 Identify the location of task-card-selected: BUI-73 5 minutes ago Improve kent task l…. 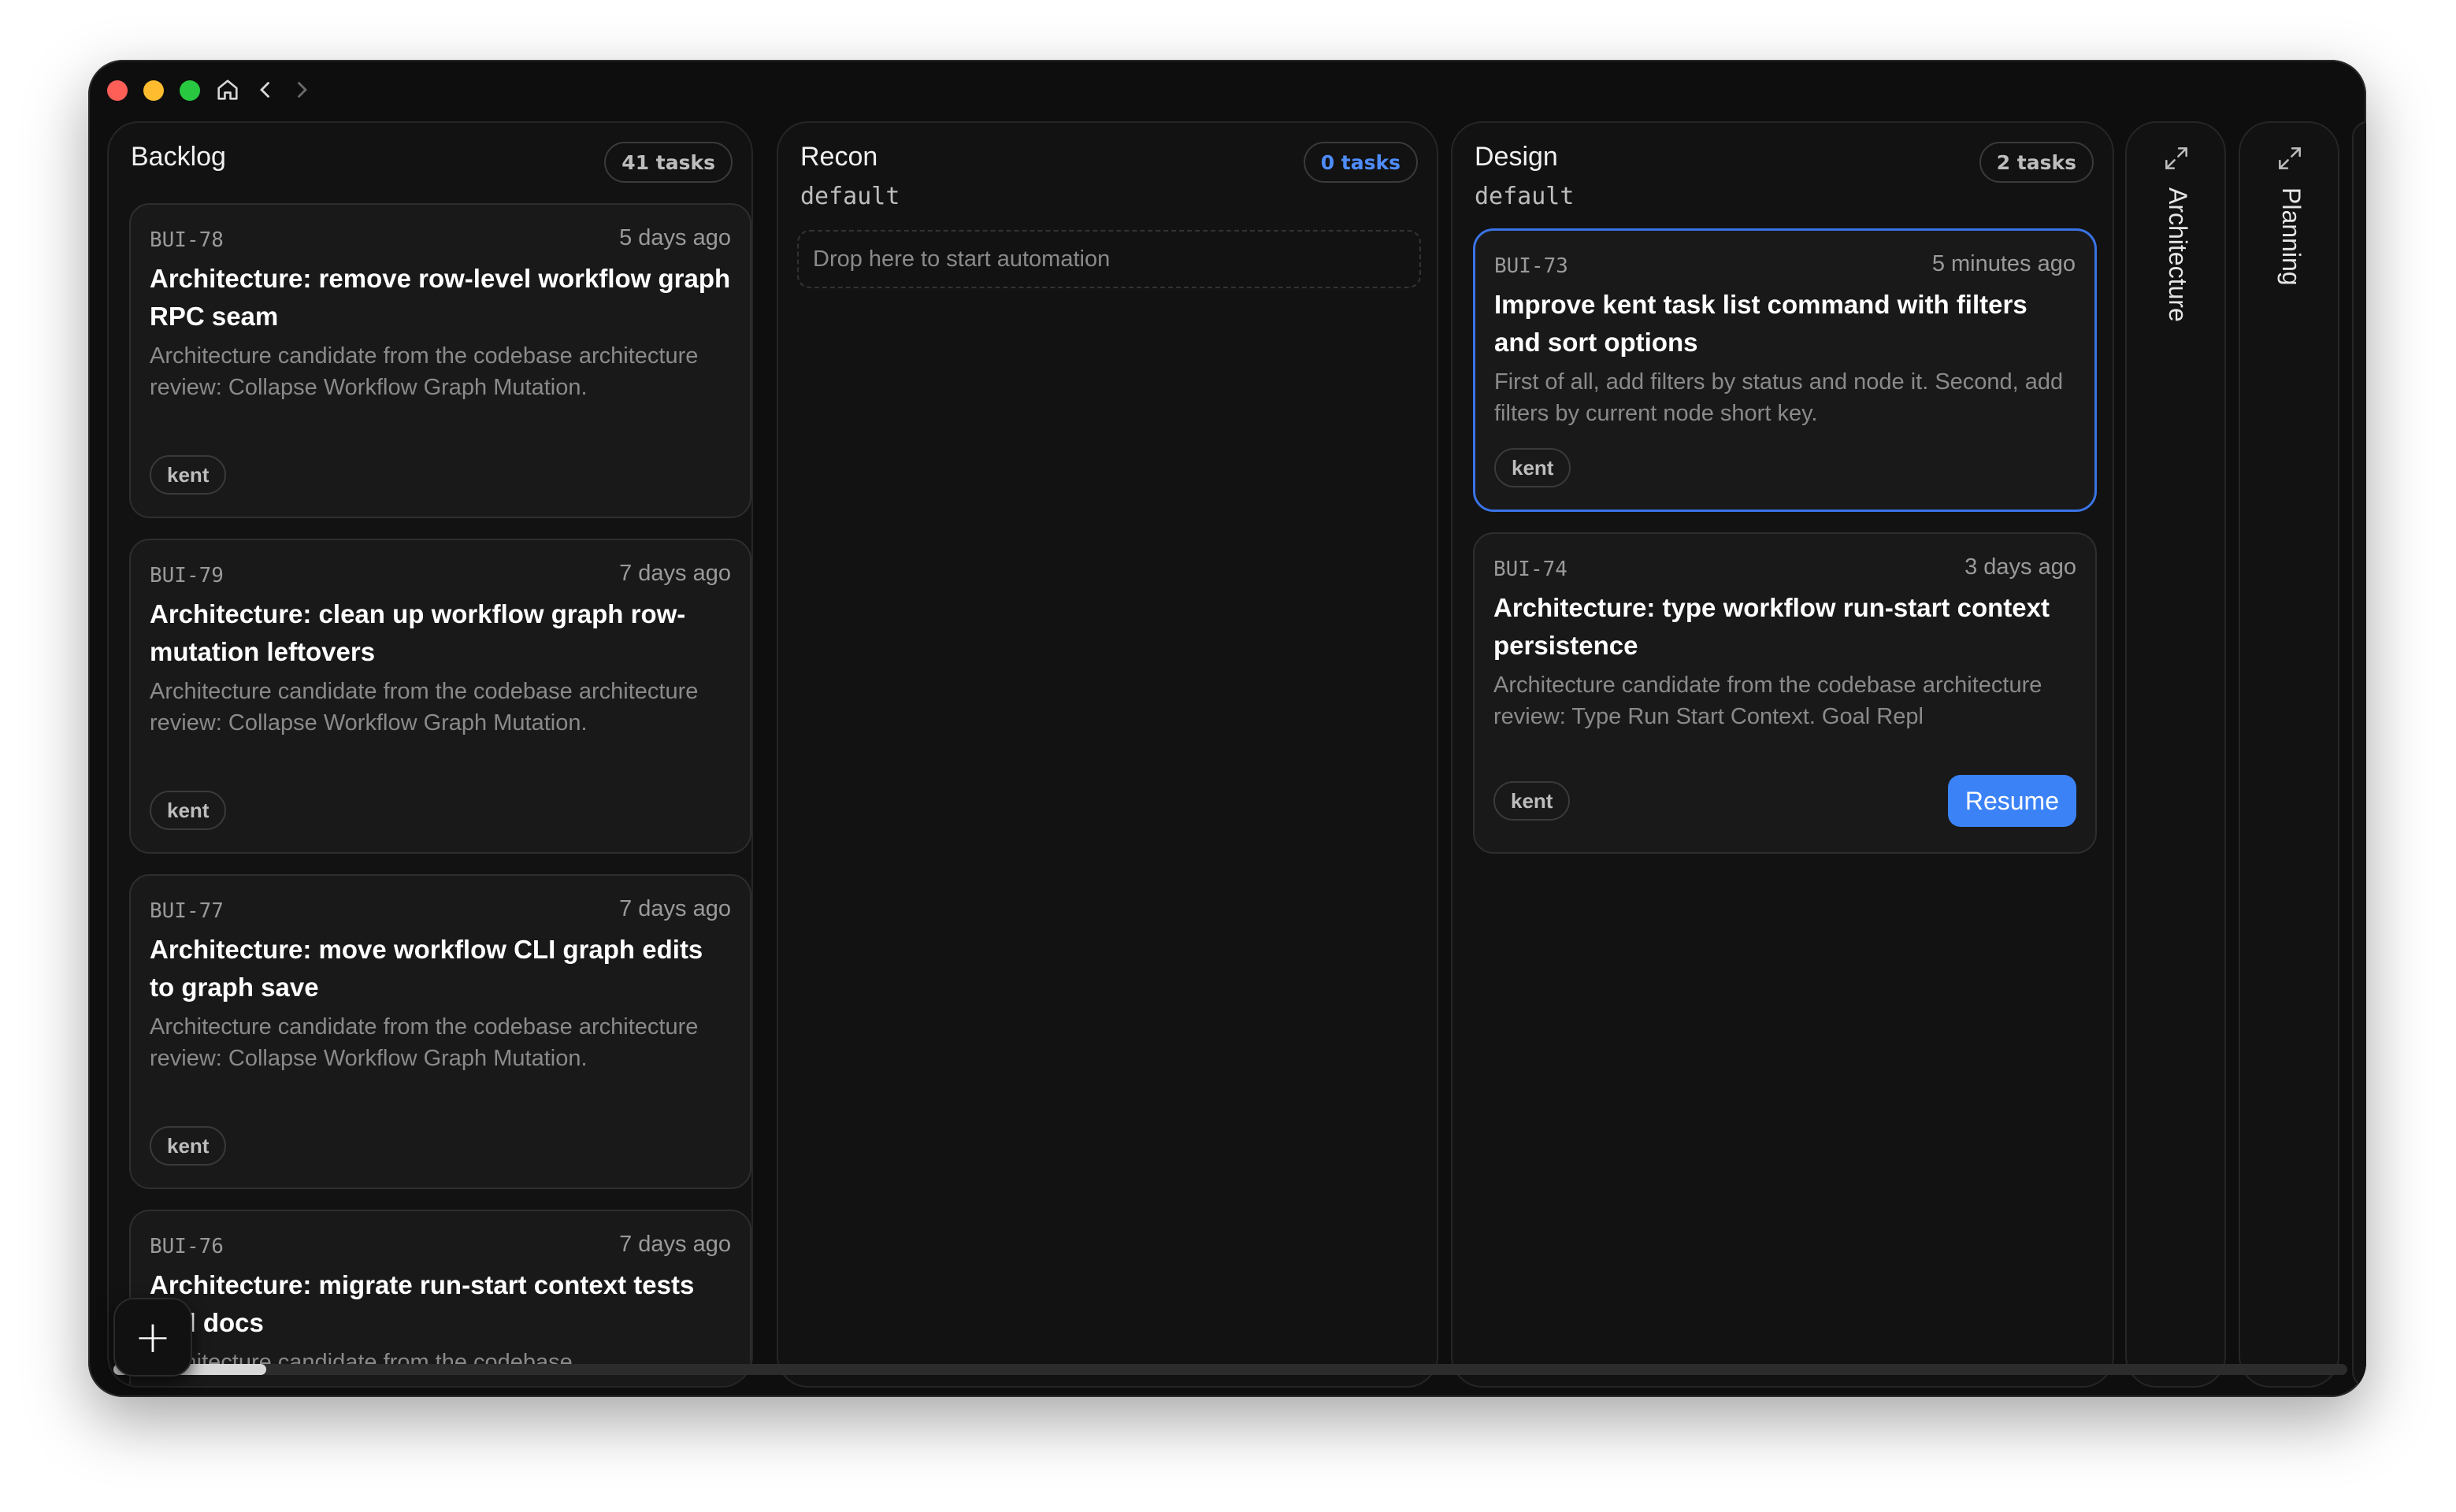
(1785, 370).